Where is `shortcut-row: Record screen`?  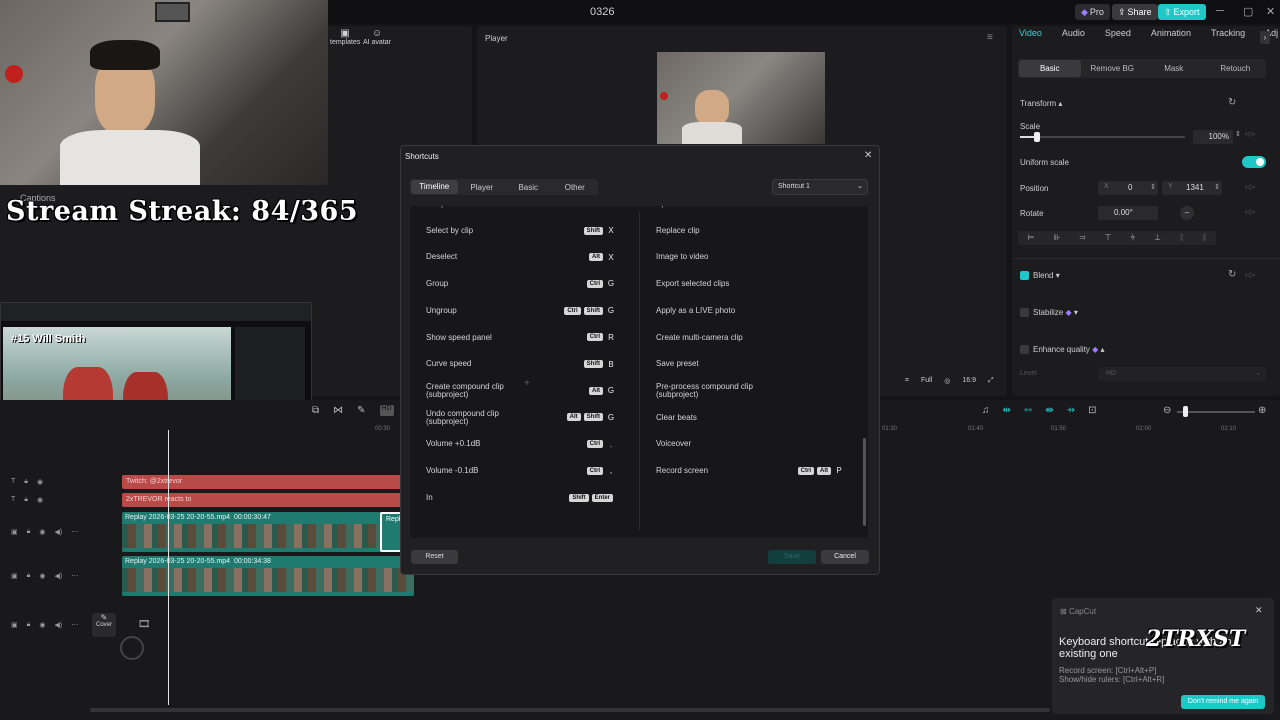 shortcut-row: Record screen is located at coordinates (682, 471).